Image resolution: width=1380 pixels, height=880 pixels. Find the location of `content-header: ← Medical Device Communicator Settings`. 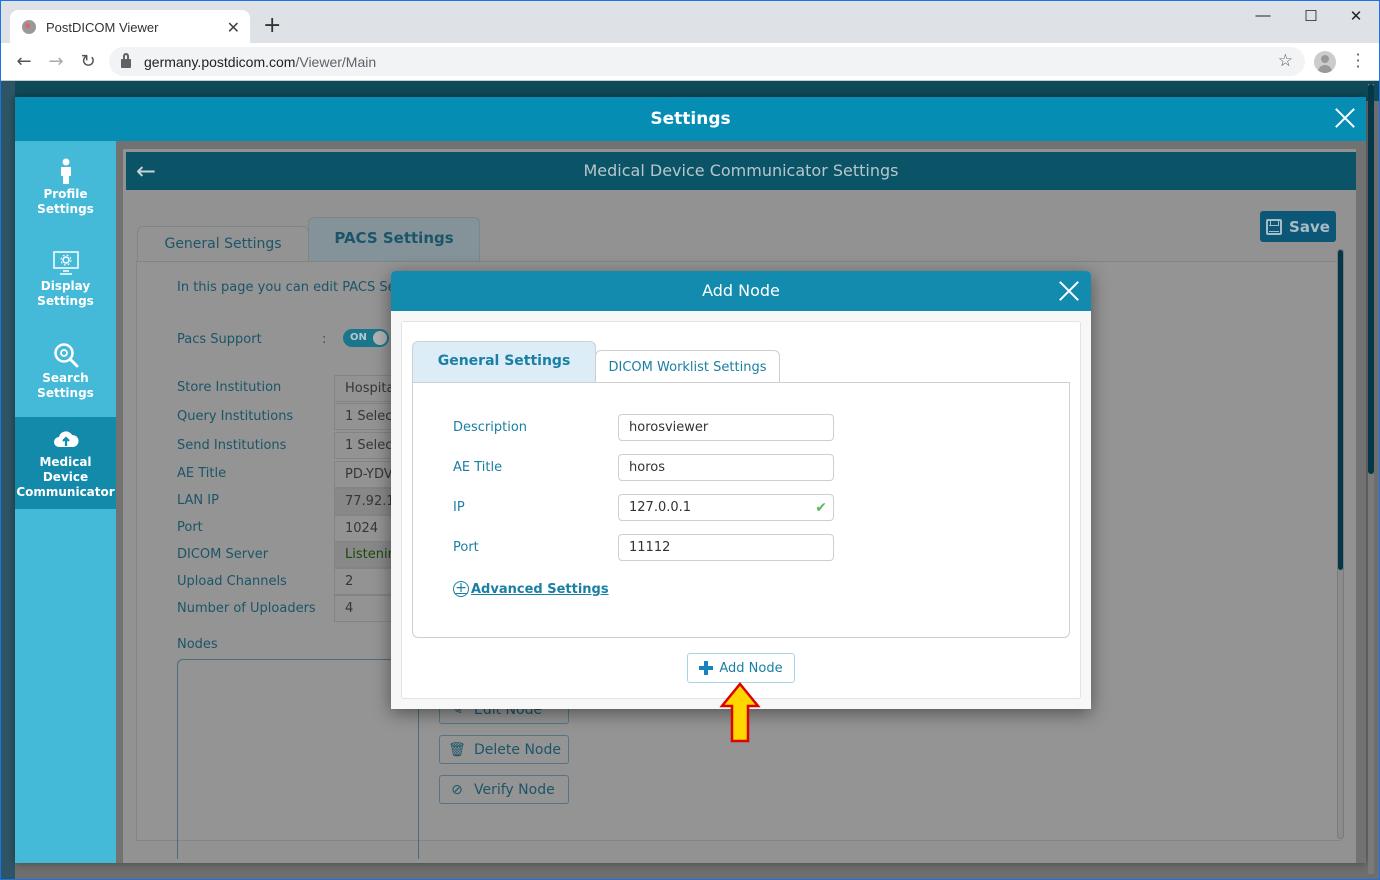

content-header: ← Medical Device Communicator Settings is located at coordinates (741, 171).